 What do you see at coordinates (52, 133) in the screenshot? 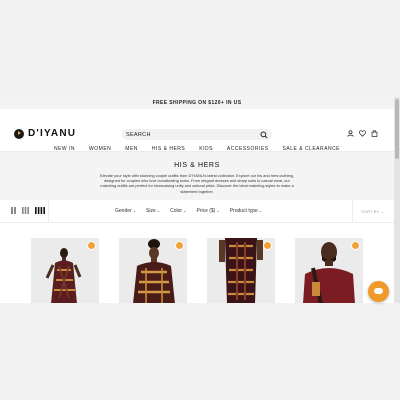
I see `logo-text: D'IYANU` at bounding box center [52, 133].